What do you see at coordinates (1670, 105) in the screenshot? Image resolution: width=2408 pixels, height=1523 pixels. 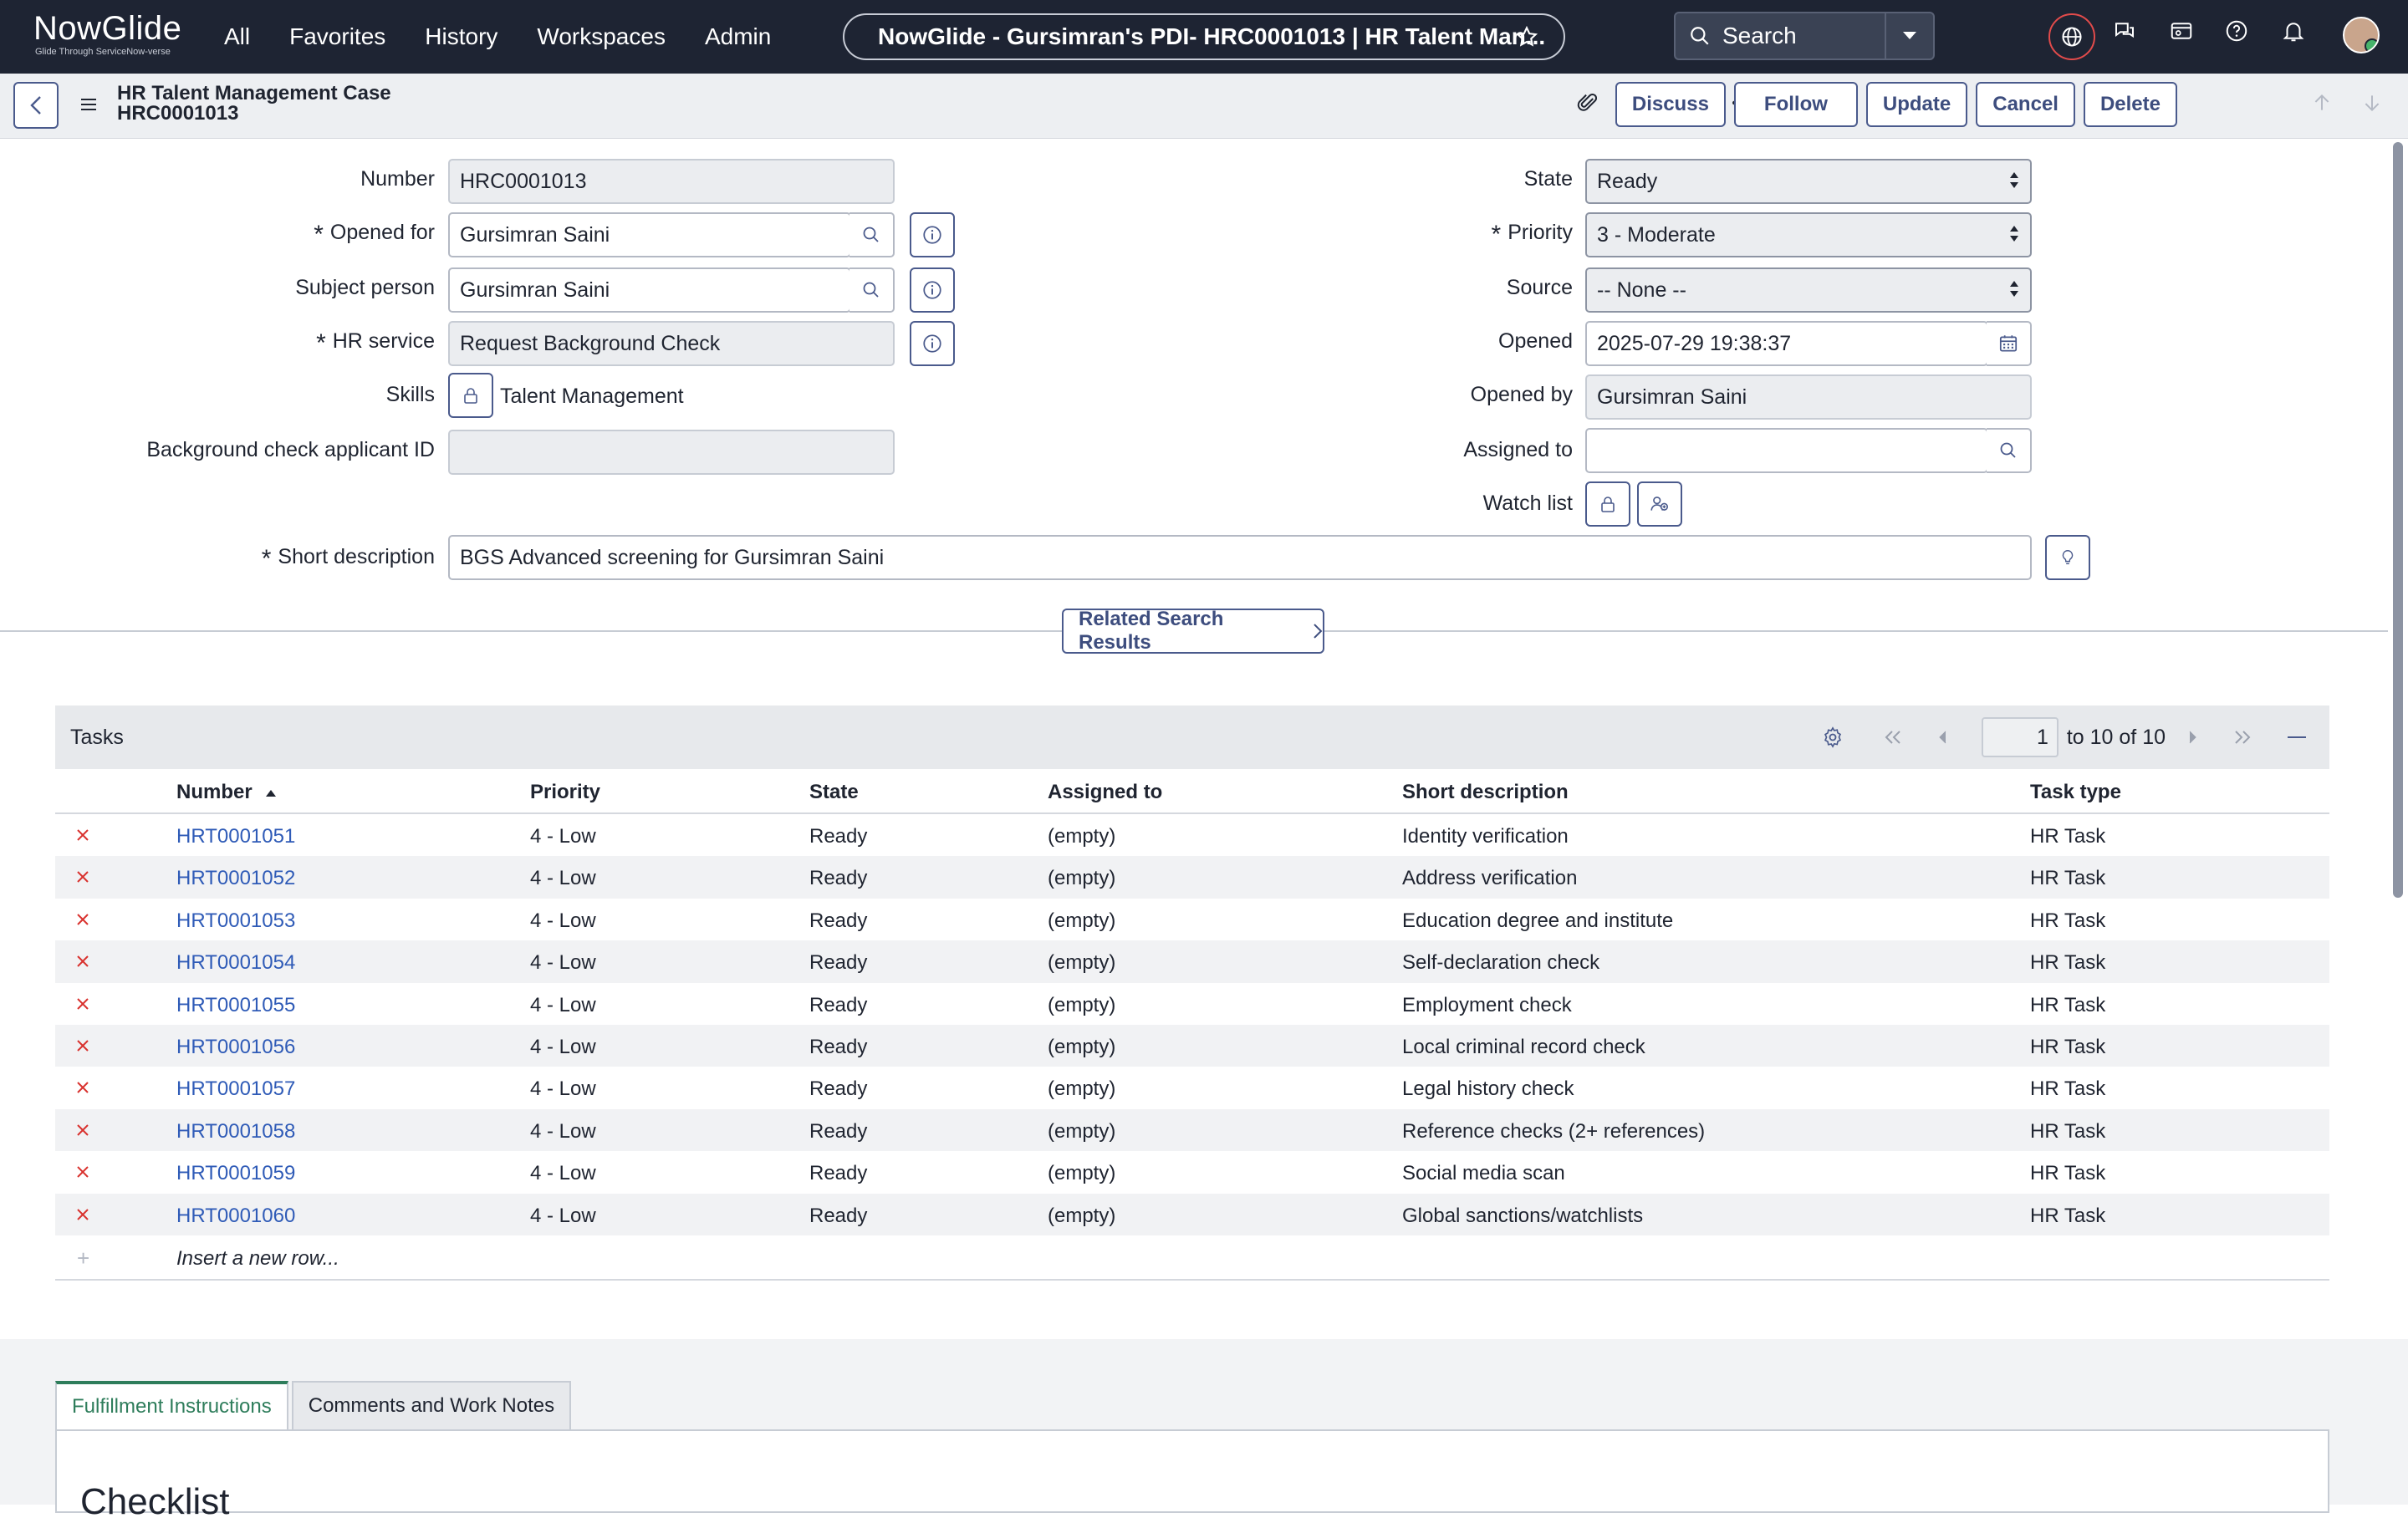 I see `discuss-button: Discuss` at bounding box center [1670, 105].